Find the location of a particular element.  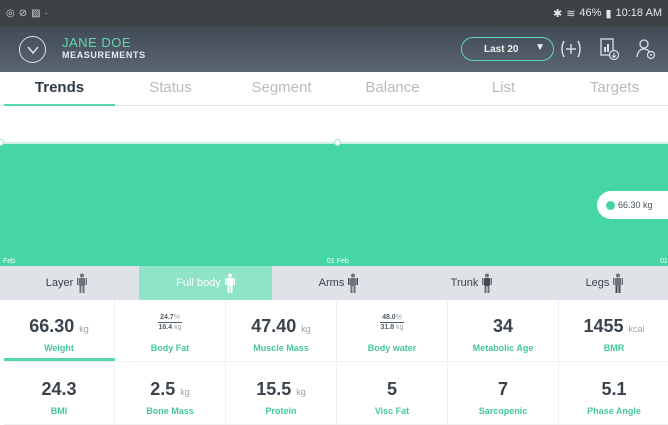

value-number: 5.1 is located at coordinates (614, 389).